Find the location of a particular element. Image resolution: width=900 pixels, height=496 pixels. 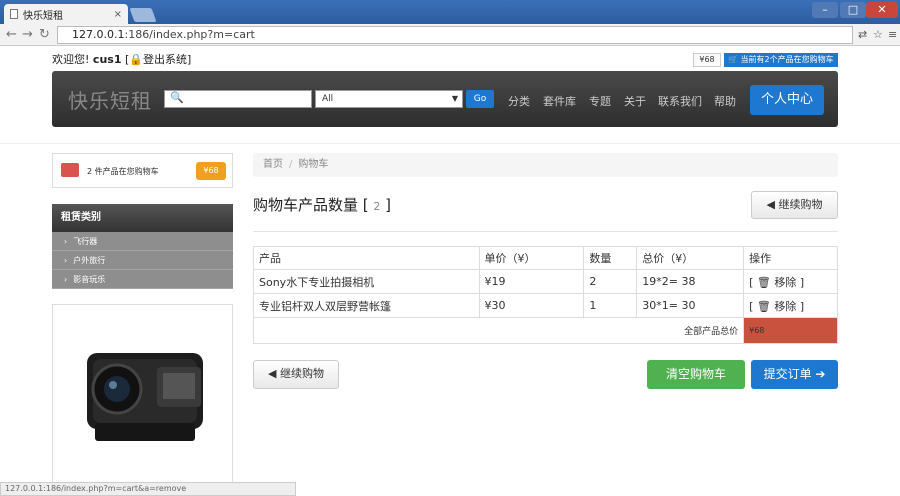

back-icon: ← is located at coordinates (11, 34).